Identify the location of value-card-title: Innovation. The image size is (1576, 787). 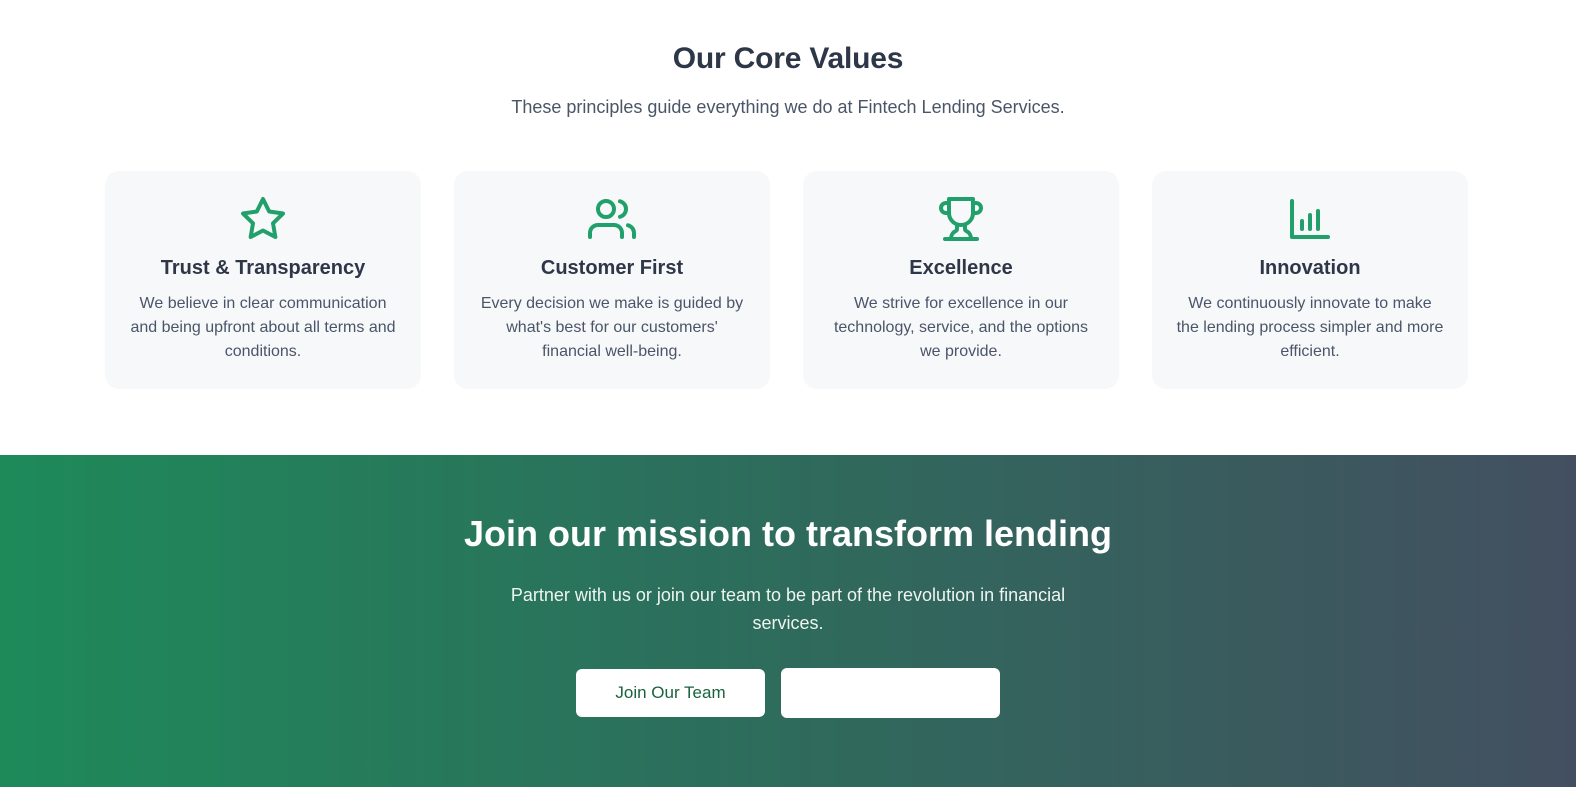
(1310, 268).